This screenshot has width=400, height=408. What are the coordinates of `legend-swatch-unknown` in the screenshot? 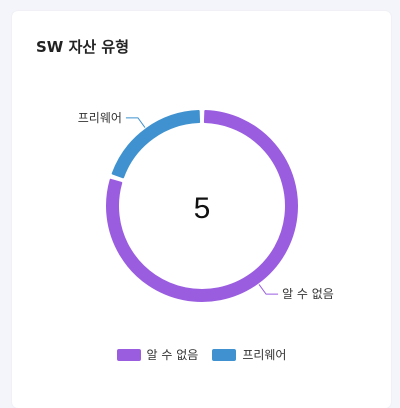 It's located at (128, 354).